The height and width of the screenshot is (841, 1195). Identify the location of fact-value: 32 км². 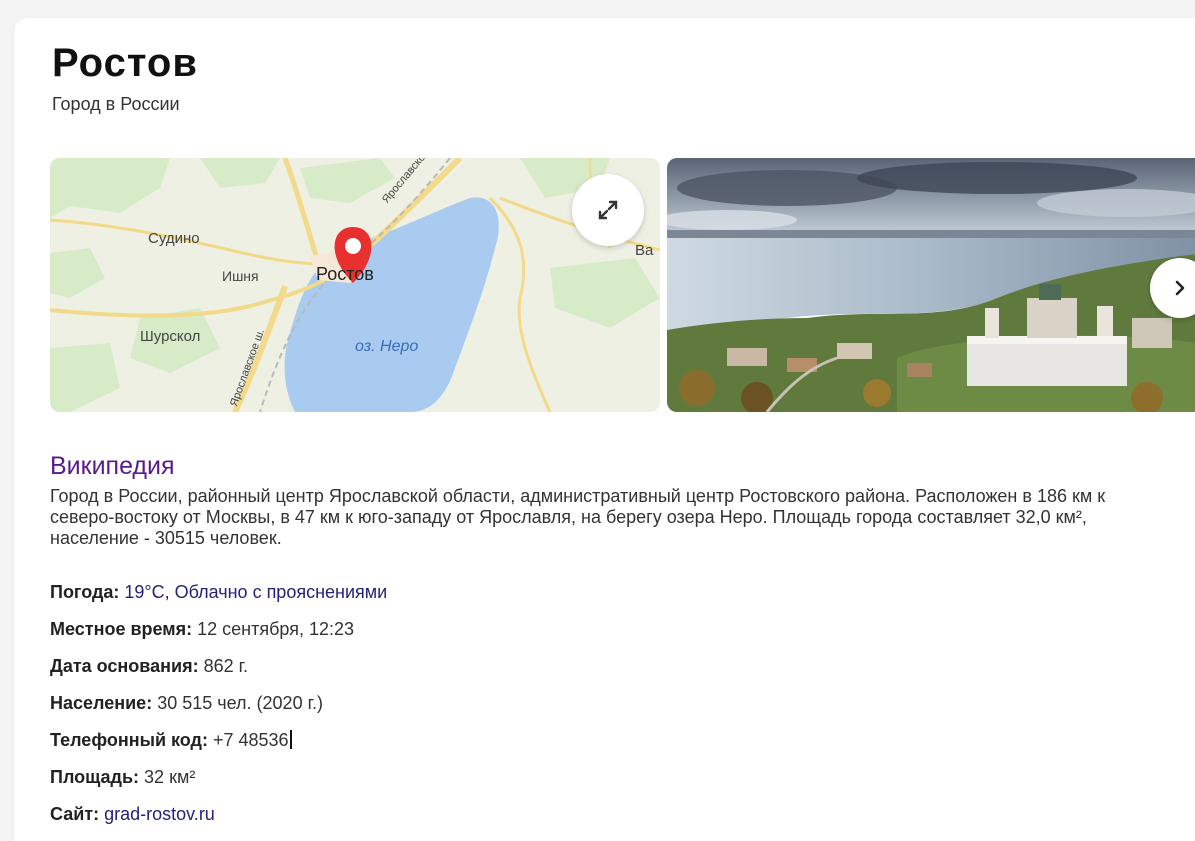
(167, 777).